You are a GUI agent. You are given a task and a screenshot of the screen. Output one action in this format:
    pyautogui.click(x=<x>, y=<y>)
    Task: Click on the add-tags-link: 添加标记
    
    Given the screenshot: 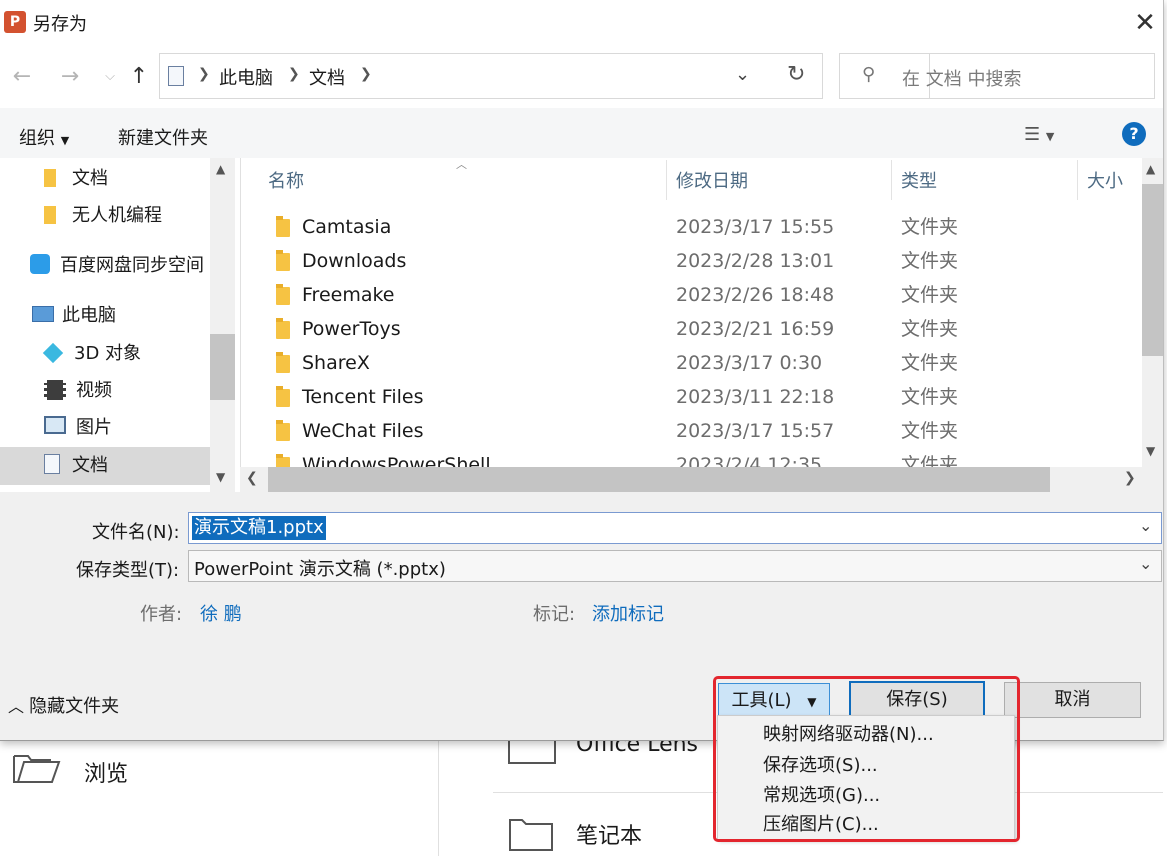 What is the action you would take?
    pyautogui.click(x=628, y=613)
    